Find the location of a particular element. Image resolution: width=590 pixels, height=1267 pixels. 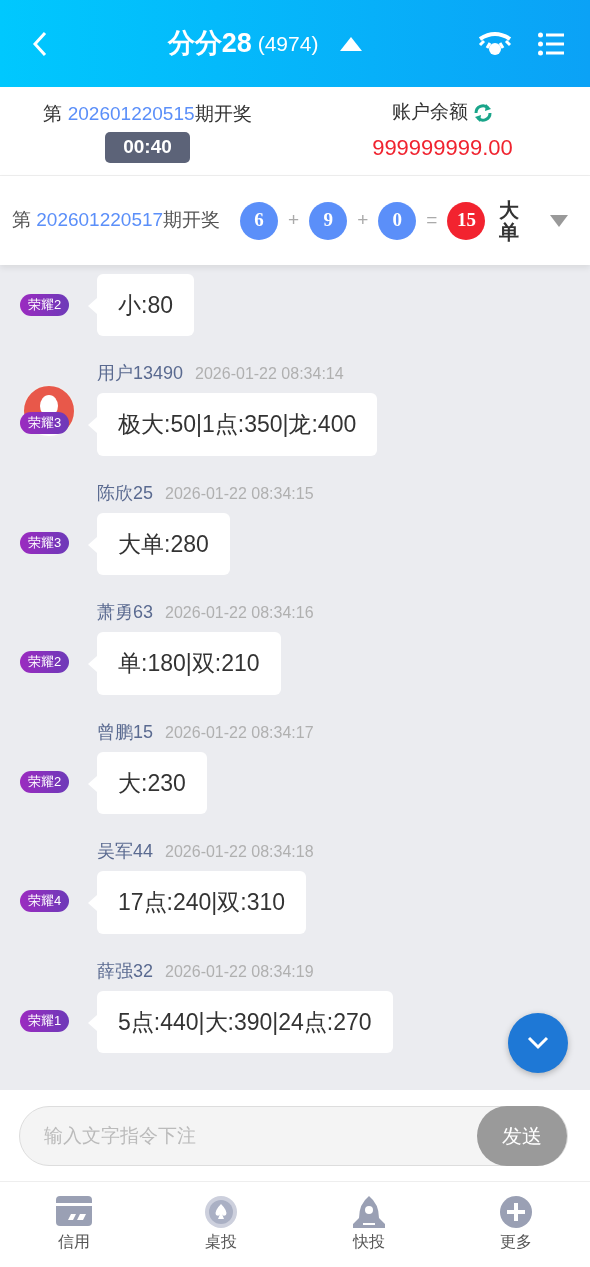

nav-tab: 更多 is located at coordinates (516, 1224).